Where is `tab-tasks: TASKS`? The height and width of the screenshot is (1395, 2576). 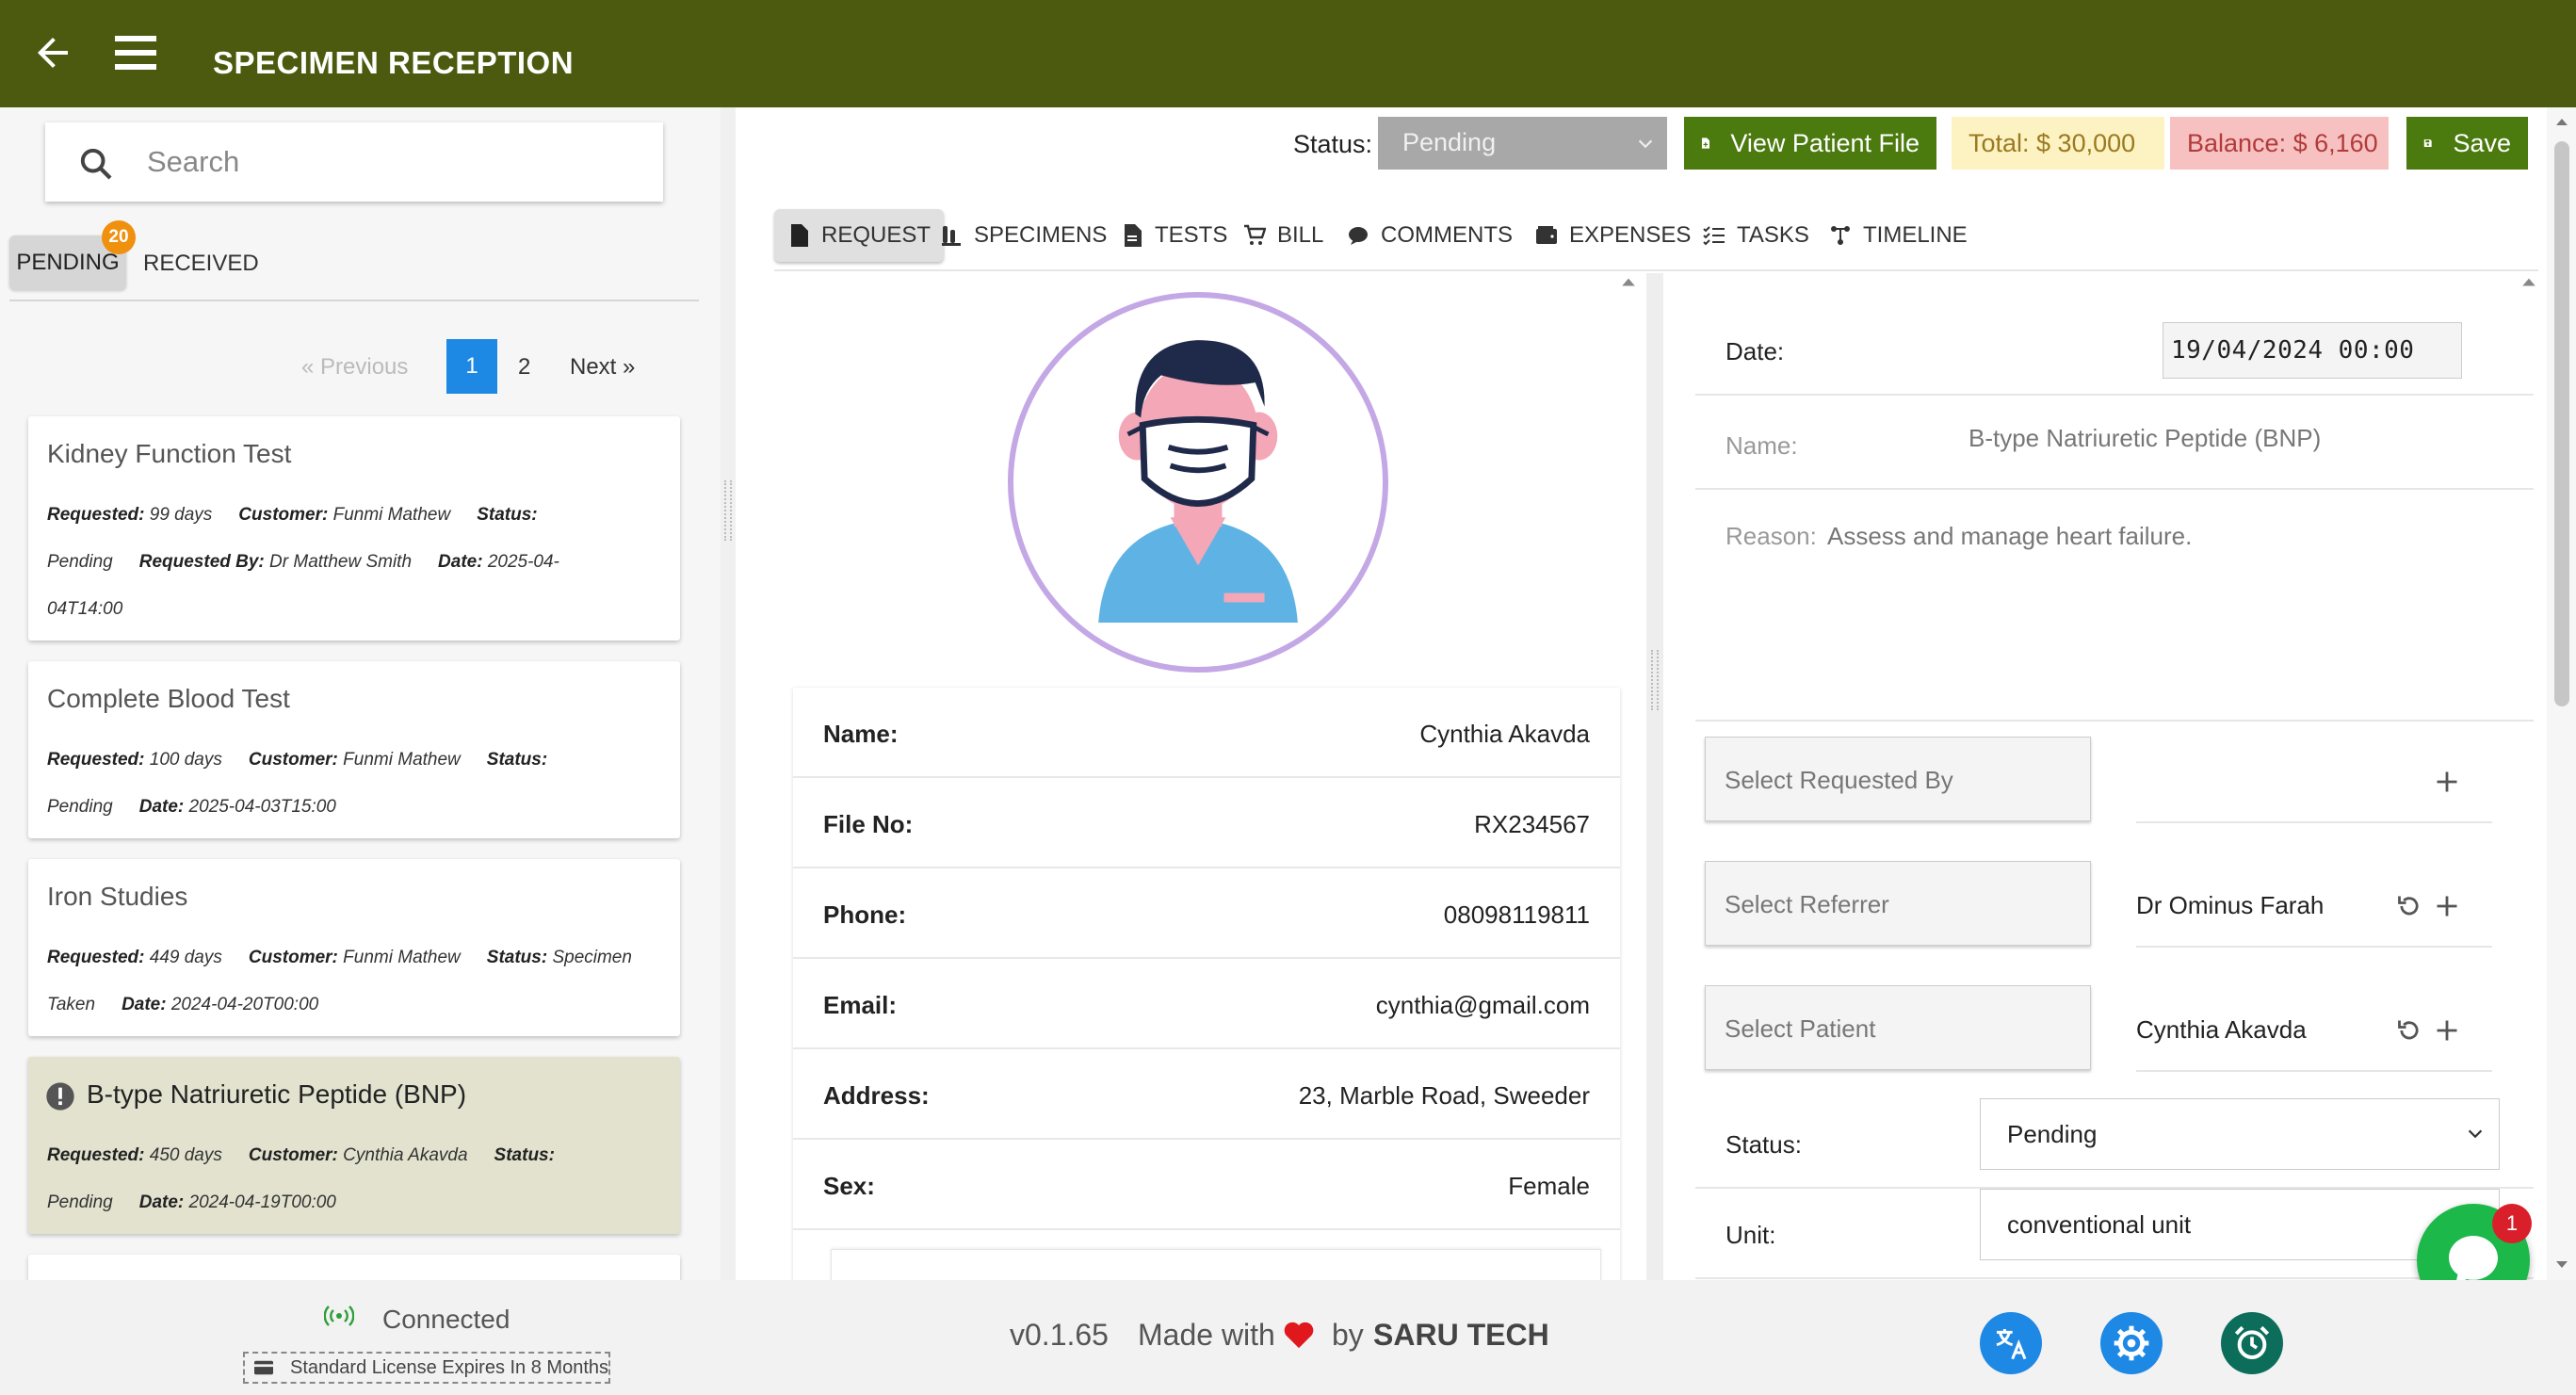
tab-tasks: TASKS is located at coordinates (1756, 235).